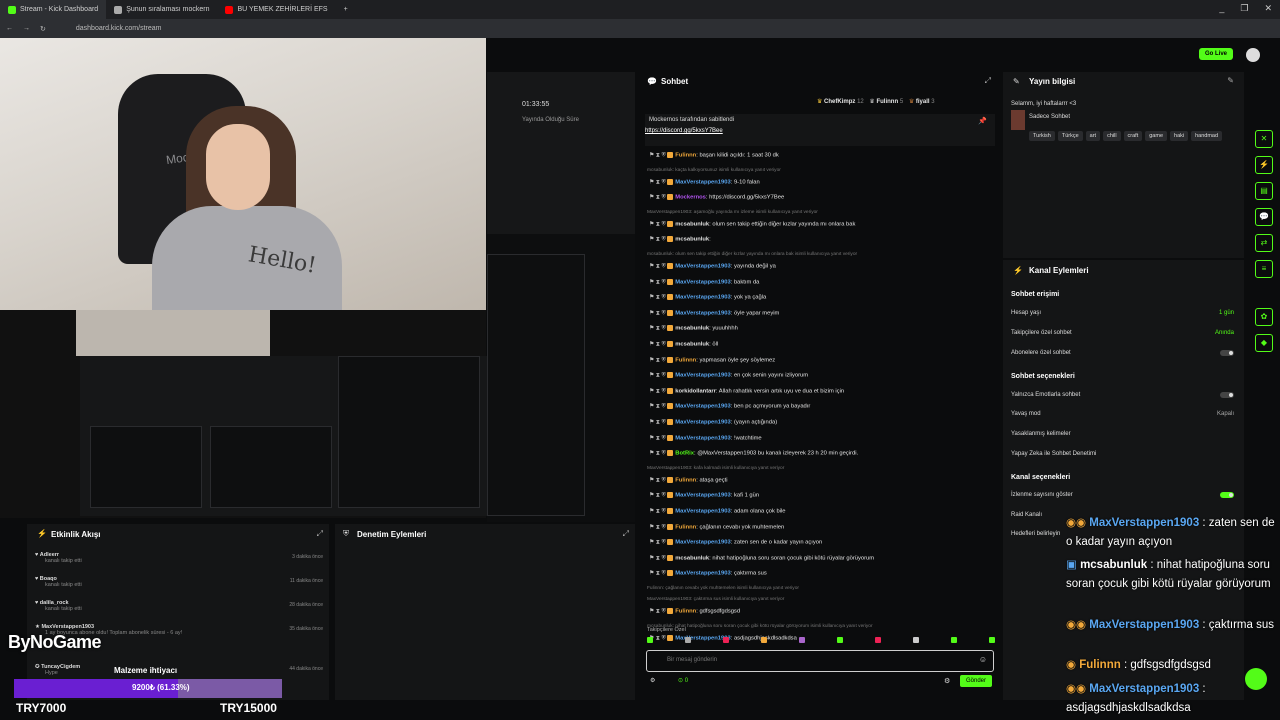 The width and height of the screenshot is (1280, 720). Describe the element at coordinates (707, 298) in the screenshot. I see `chat-message: ⚑ ⧗ ⛨ MaxVerstappen1903: yok ya çağla` at that location.